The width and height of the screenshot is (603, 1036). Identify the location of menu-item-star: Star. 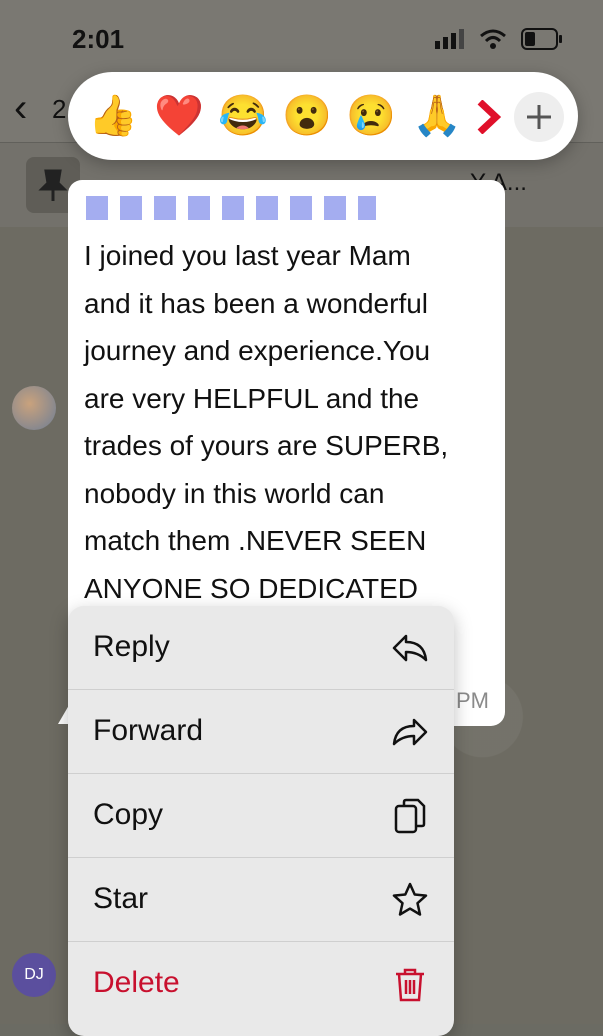
(261, 900).